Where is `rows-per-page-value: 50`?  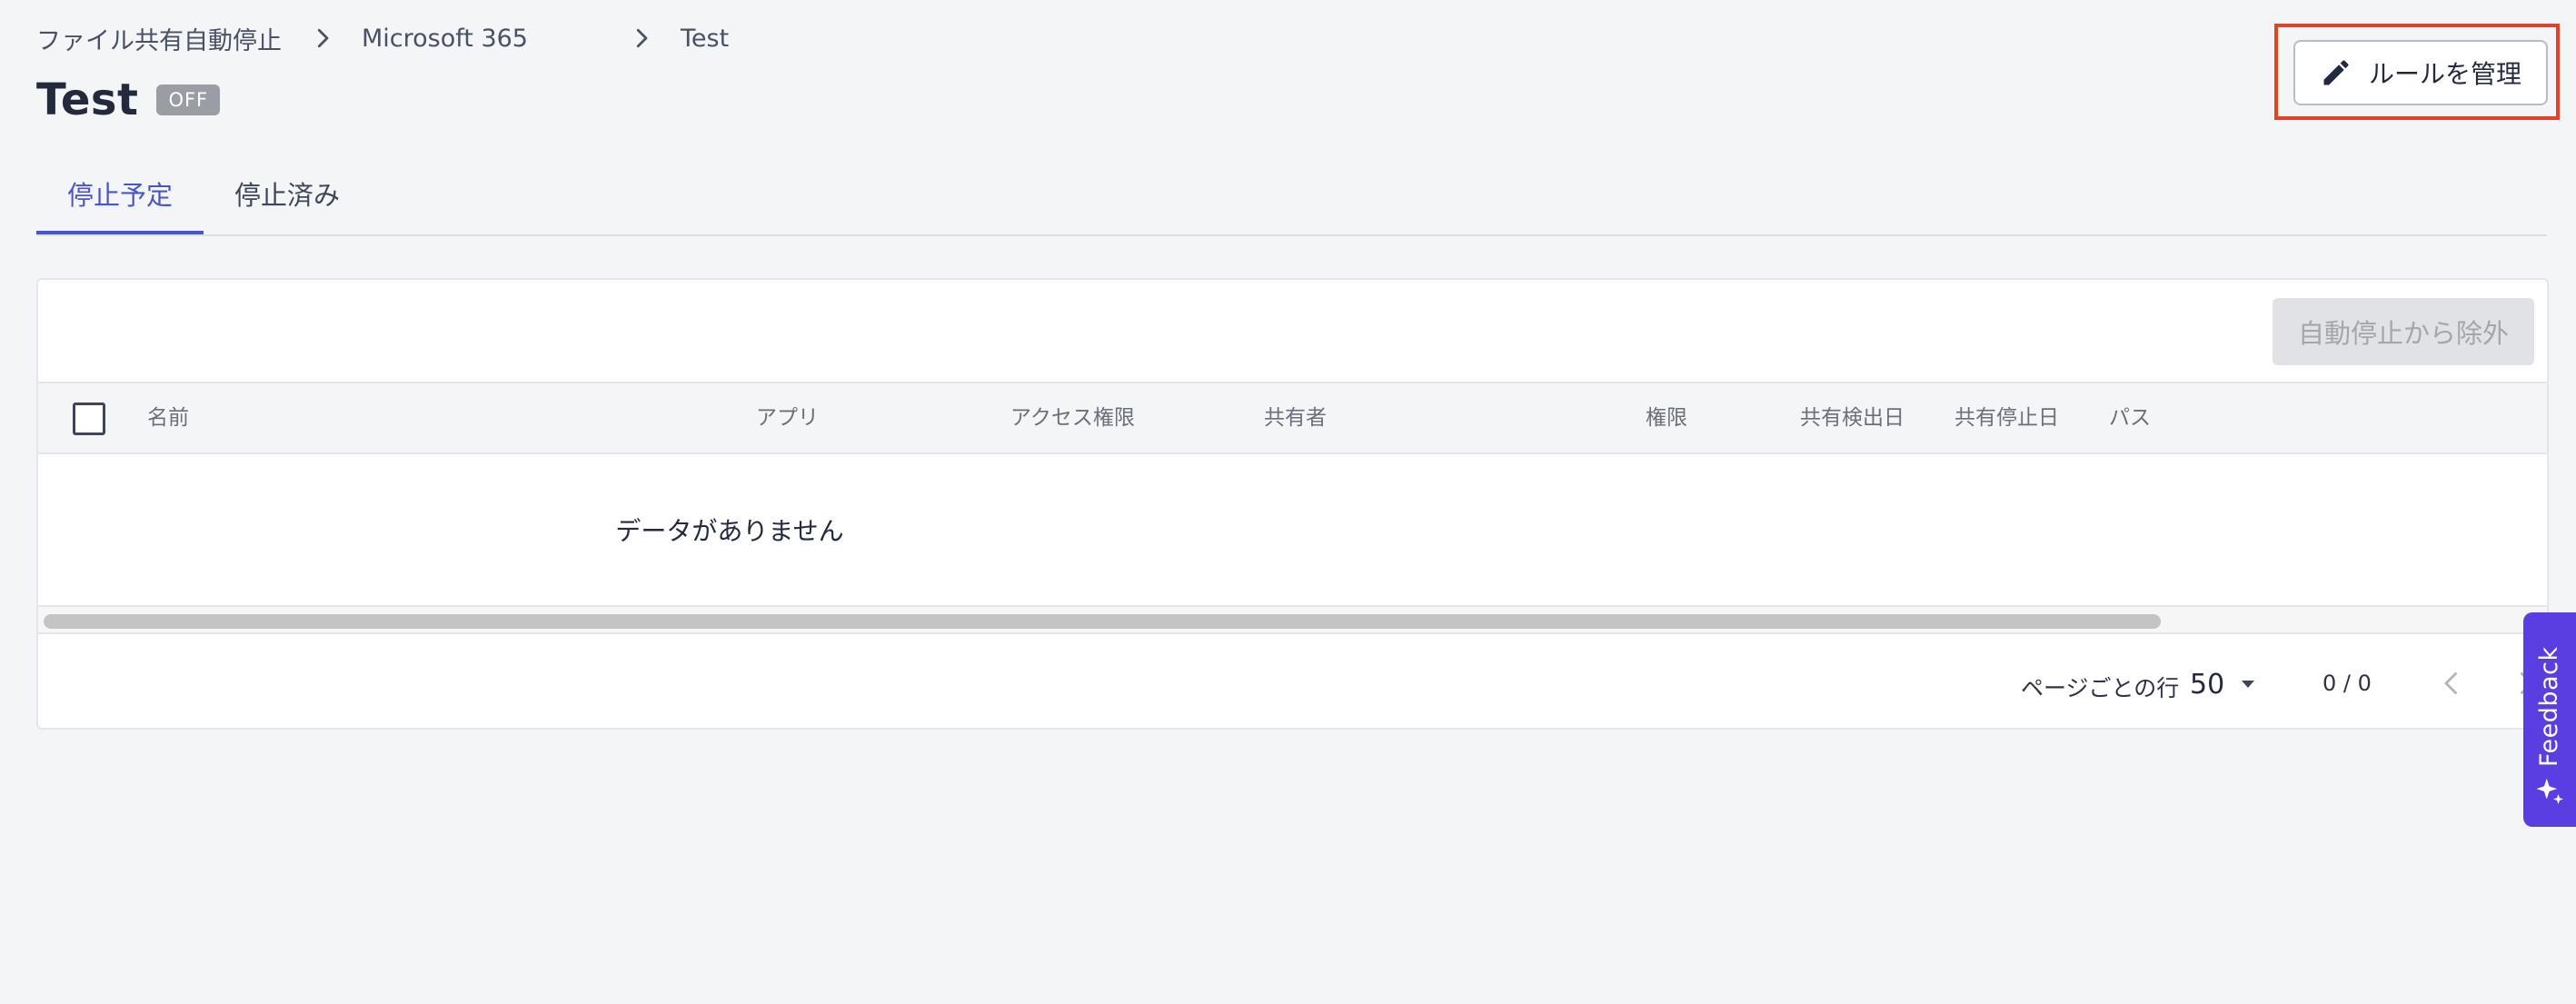
rows-per-page-value: 50 is located at coordinates (2207, 684).